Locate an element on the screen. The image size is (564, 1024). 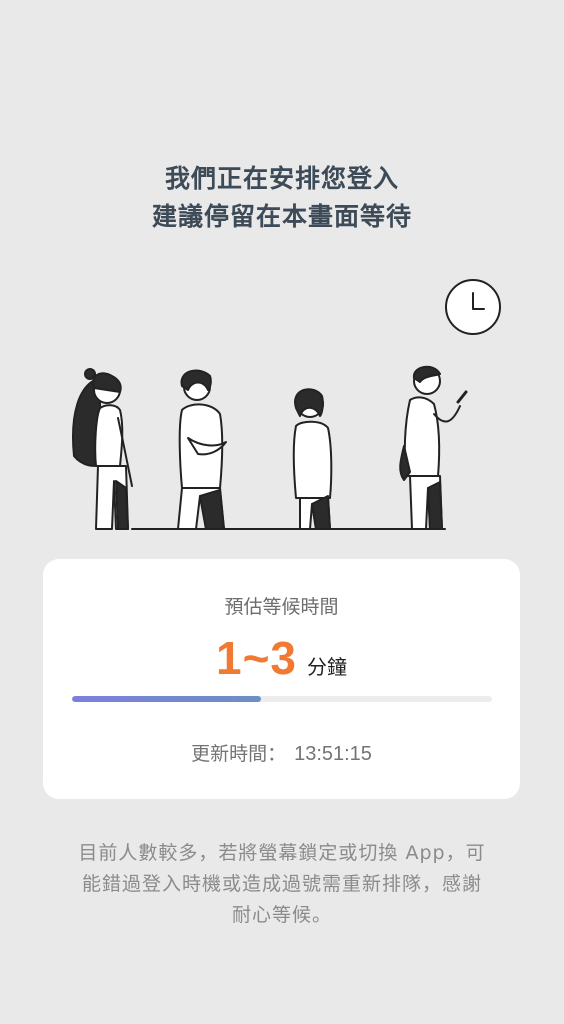
notice-line-1: 目前人數較多，若將螢幕鎖定或切換 App，可 is located at coordinates (282, 853).